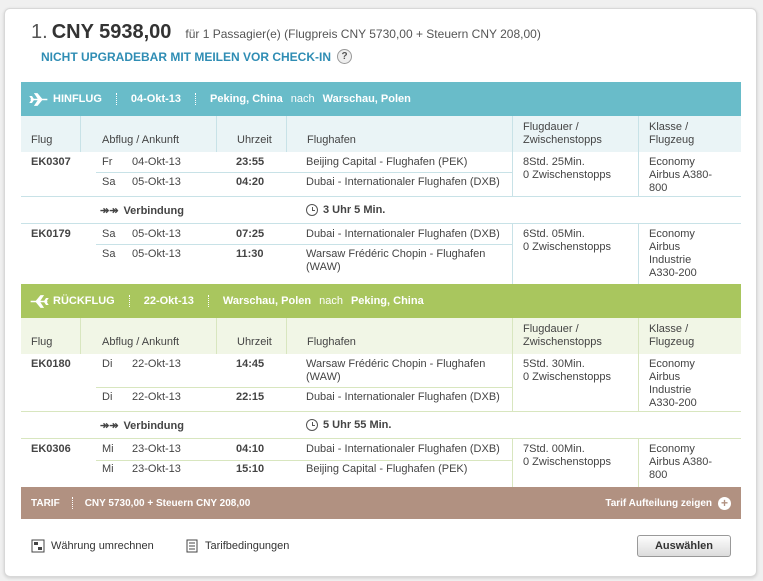 This screenshot has width=763, height=581. What do you see at coordinates (156, 449) in the screenshot?
I see `date: 23-Okt-13` at bounding box center [156, 449].